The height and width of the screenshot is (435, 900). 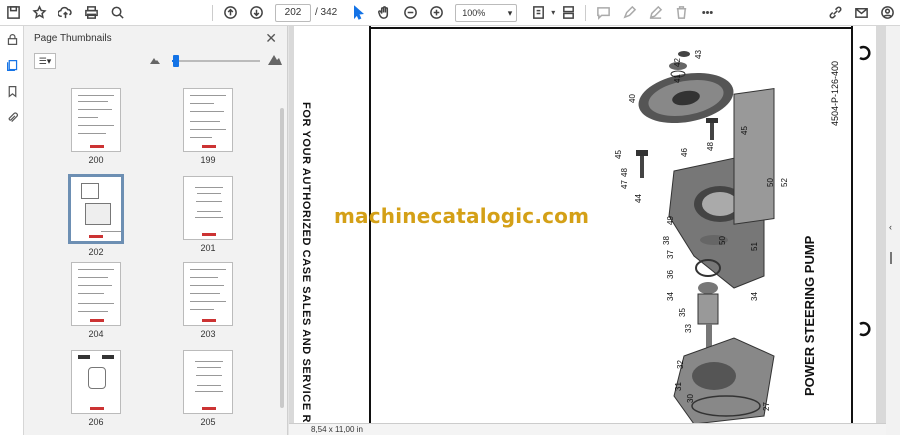 What do you see at coordinates (256, 13) in the screenshot?
I see `next-page-icon` at bounding box center [256, 13].